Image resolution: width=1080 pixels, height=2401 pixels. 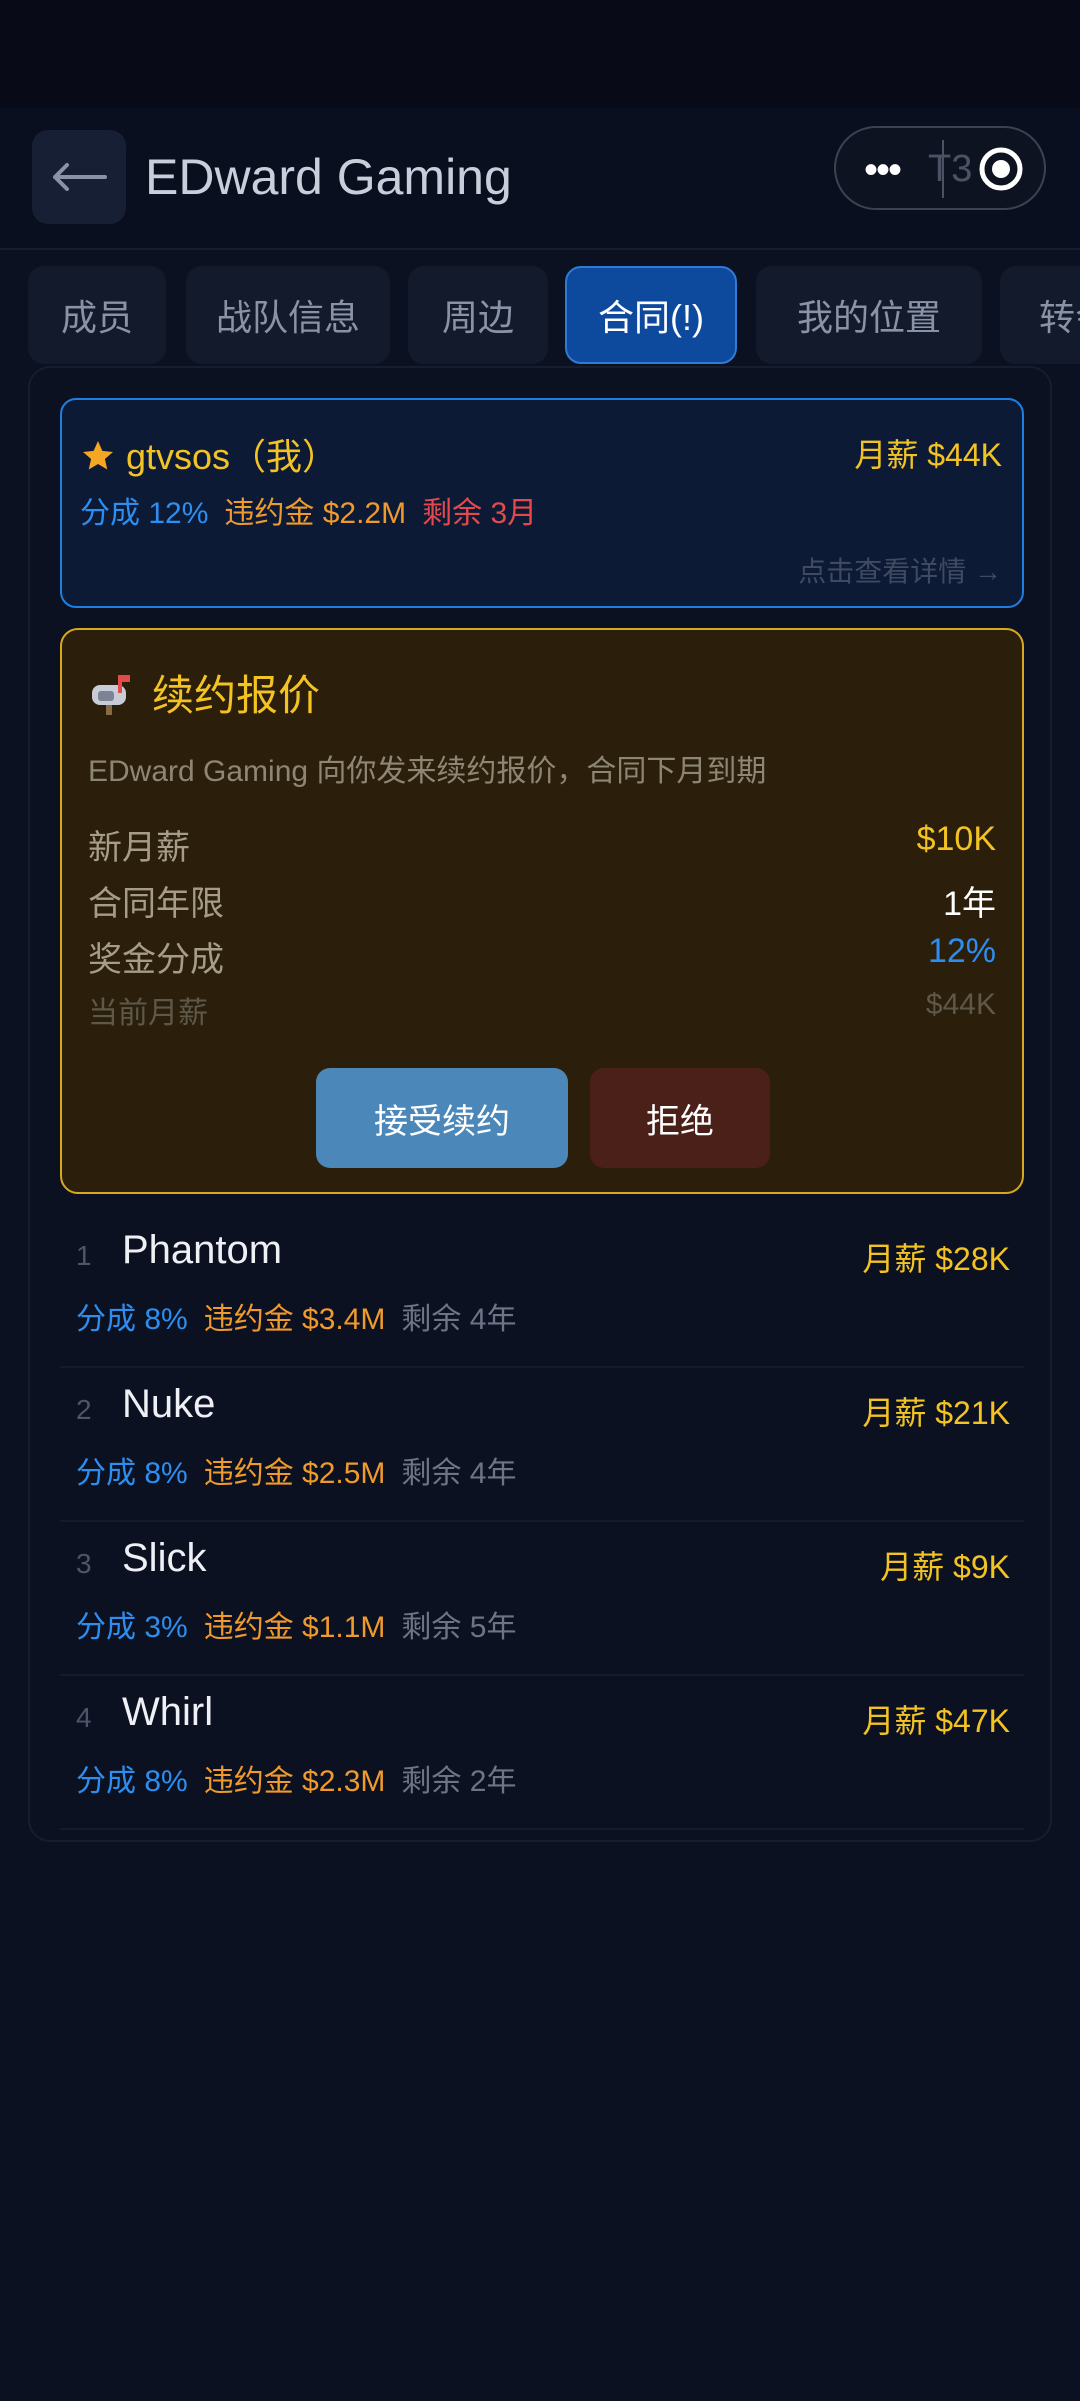 What do you see at coordinates (168, 1712) in the screenshot?
I see `player-name: Whirl` at bounding box center [168, 1712].